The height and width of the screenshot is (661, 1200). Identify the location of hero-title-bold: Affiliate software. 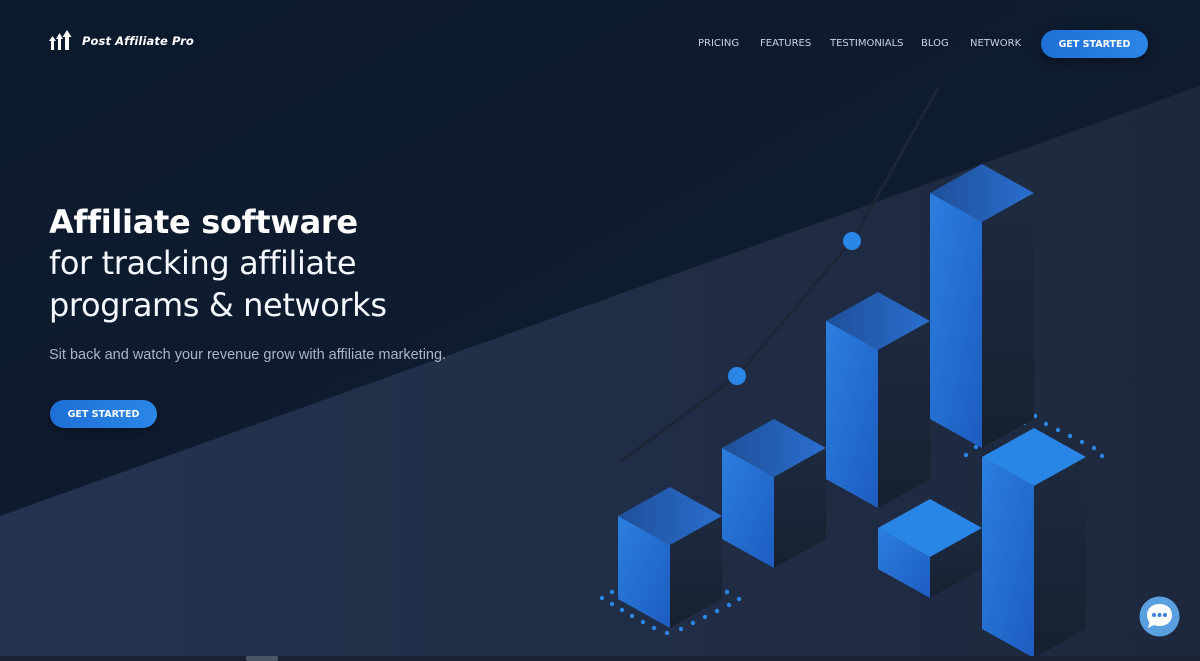
(203, 222).